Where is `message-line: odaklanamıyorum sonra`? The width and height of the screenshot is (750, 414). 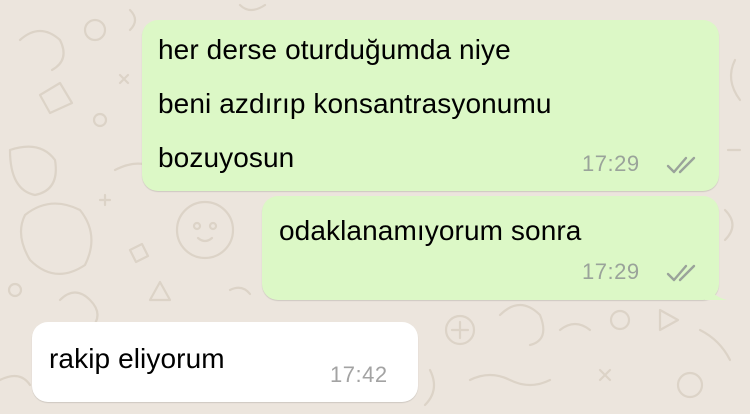 message-line: odaklanamıyorum sonra is located at coordinates (430, 230).